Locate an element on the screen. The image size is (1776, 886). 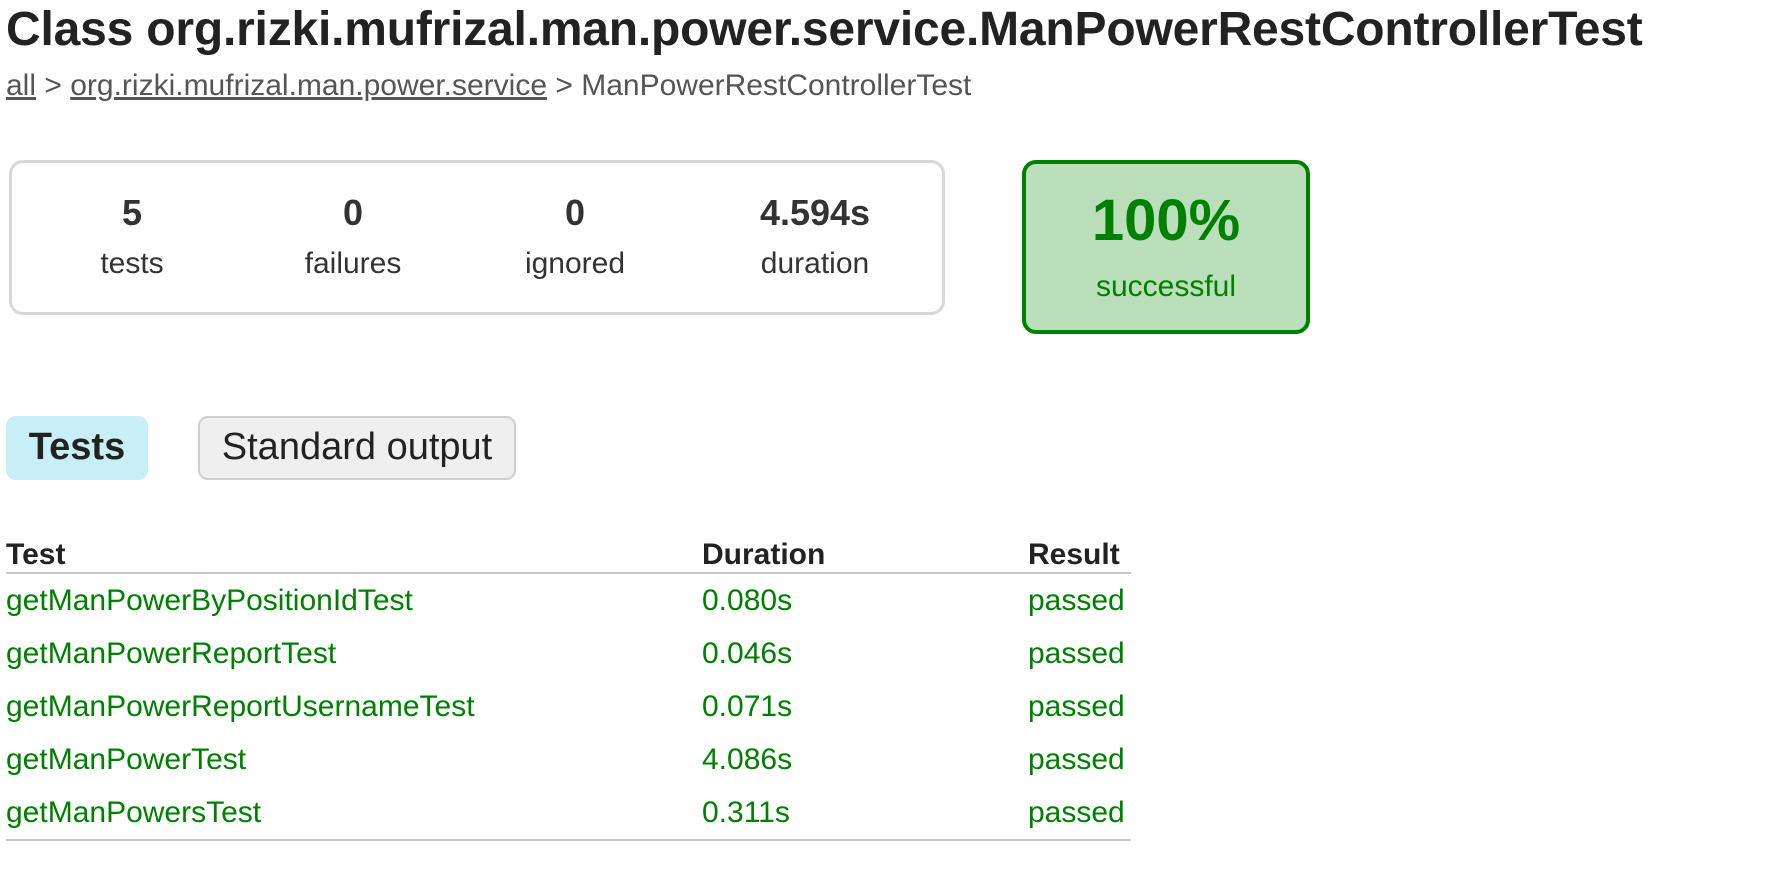
test-duration-cell: 0.080s is located at coordinates (747, 600).